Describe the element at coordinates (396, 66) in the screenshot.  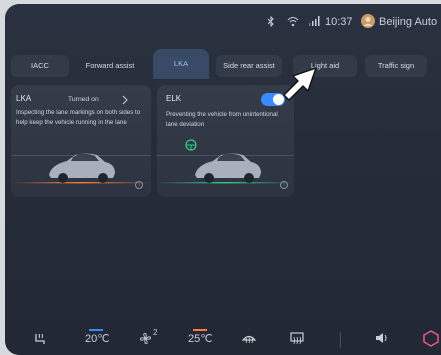
I see `tab-traffic-sign: Traffic sign` at that location.